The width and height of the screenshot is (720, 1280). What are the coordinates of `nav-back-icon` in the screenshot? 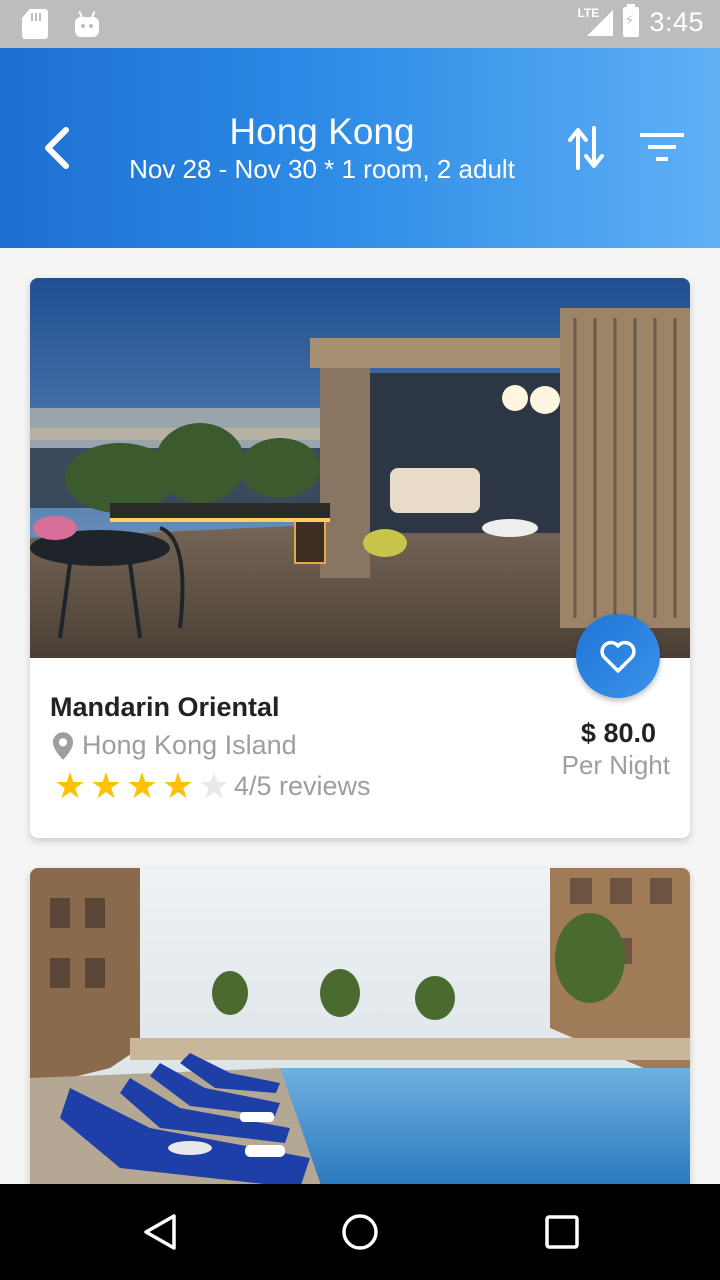 It's located at (160, 1232).